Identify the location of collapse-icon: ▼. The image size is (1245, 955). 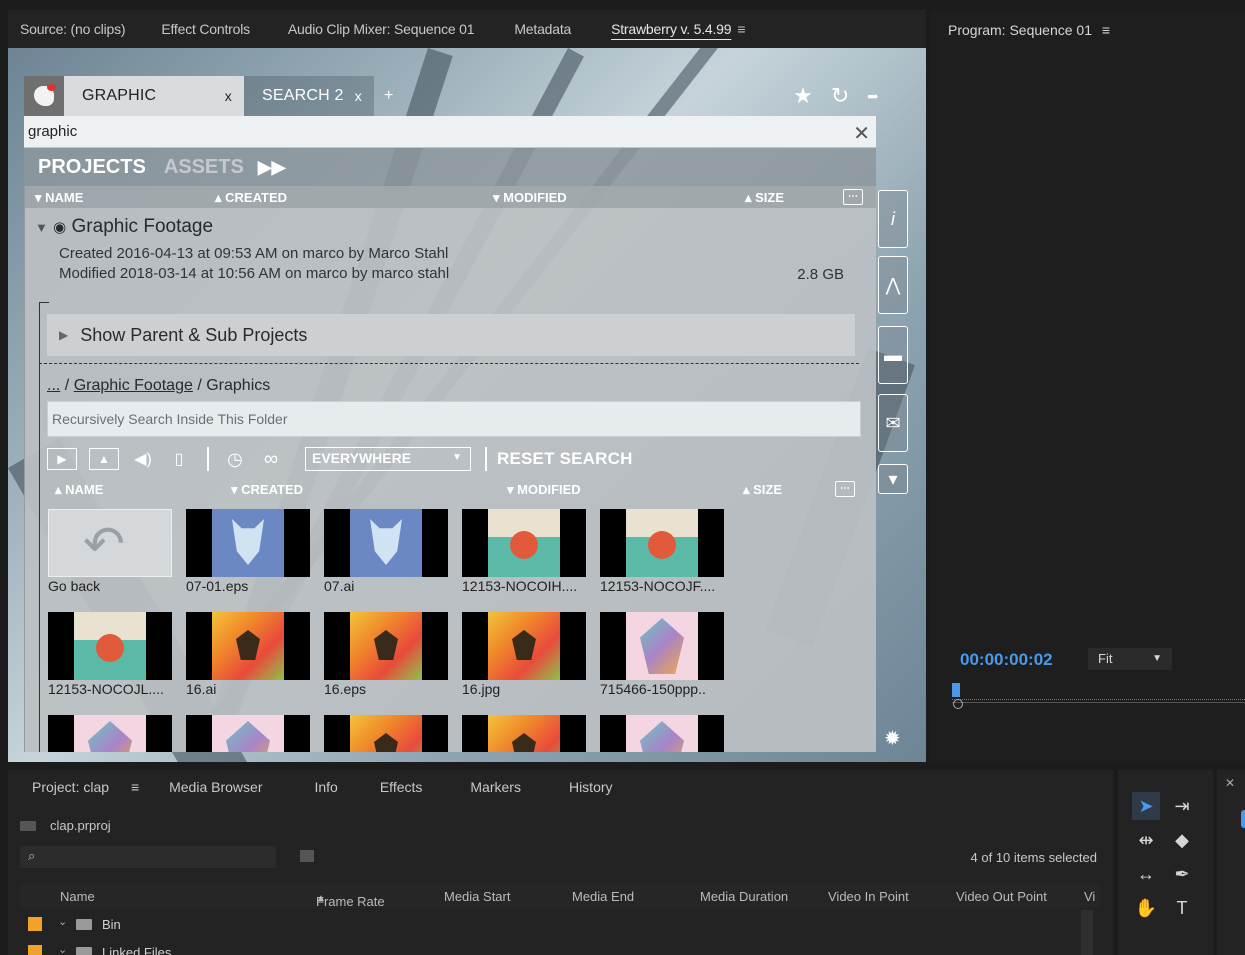
(41, 227).